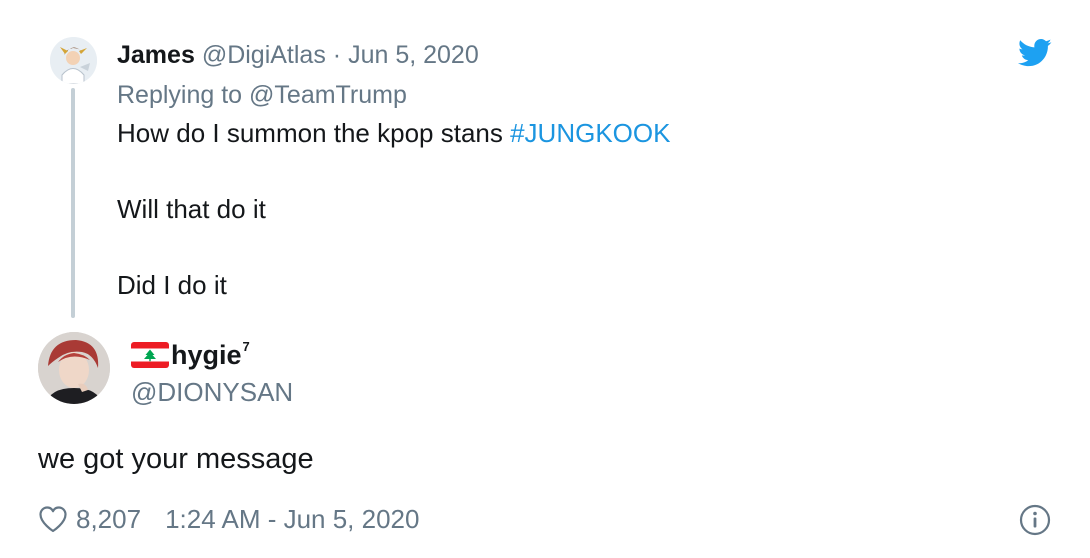 Image resolution: width=1090 pixels, height=558 pixels. I want to click on parent-tweet-line-3: Did I do it, so click(172, 285).